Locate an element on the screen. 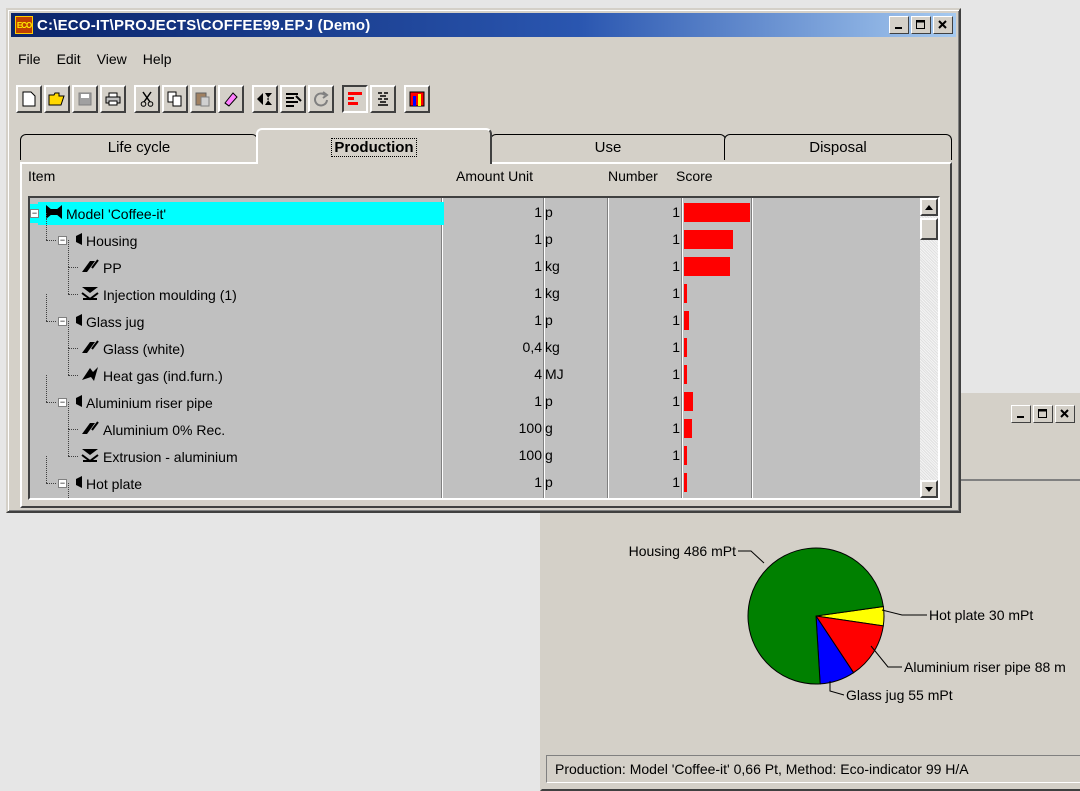 This screenshot has width=1080, height=791. column-number: Number is located at coordinates (633, 176).